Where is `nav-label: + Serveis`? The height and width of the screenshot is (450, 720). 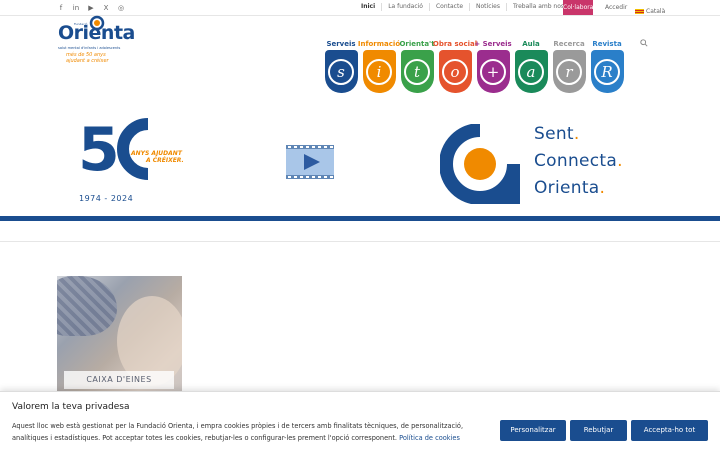 nav-label: + Serveis is located at coordinates (493, 44).